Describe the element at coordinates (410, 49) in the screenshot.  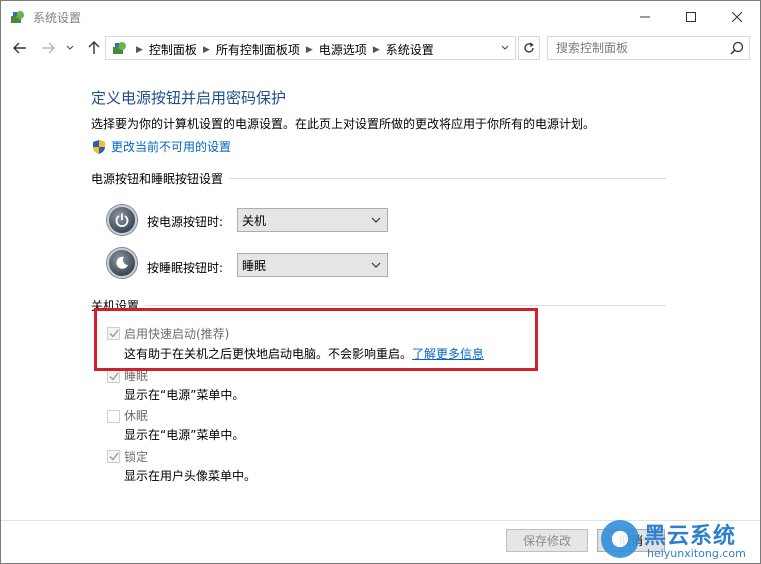
I see `breadcrumb-item: 系统设置` at that location.